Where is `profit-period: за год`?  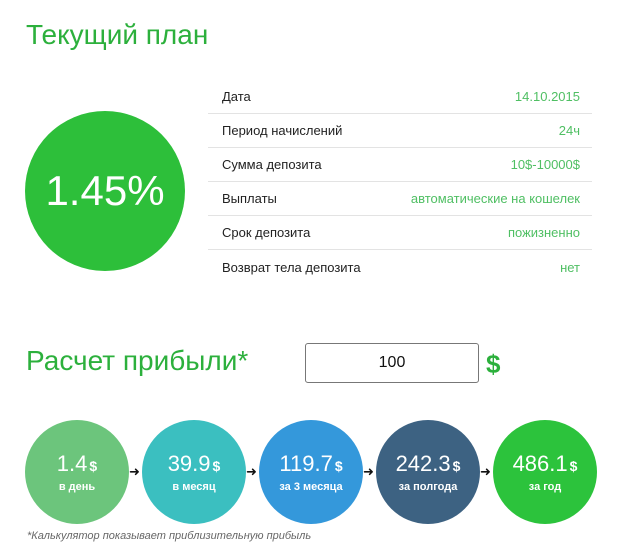 profit-period: за год is located at coordinates (545, 487).